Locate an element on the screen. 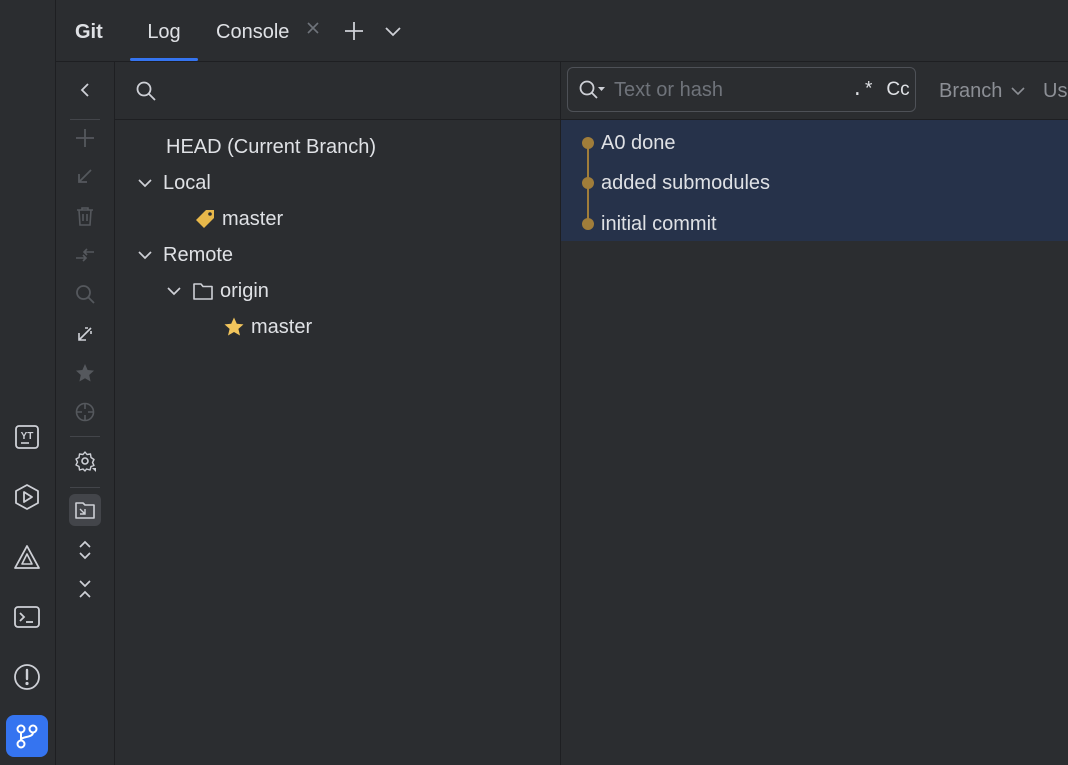  compare-icon is located at coordinates (85, 255).